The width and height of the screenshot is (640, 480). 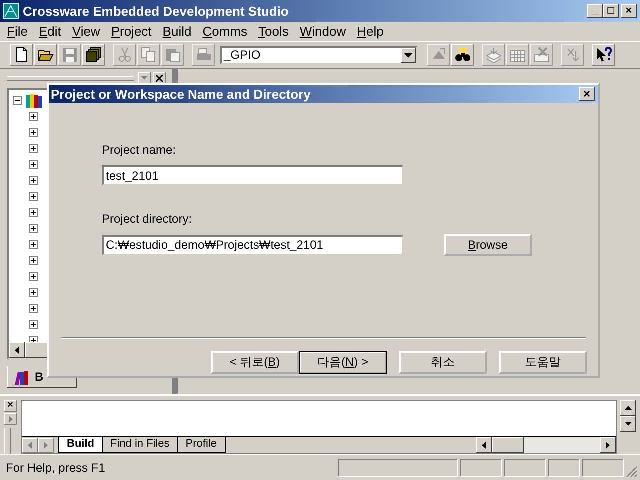 What do you see at coordinates (371, 31) in the screenshot?
I see `menu-item: Help` at bounding box center [371, 31].